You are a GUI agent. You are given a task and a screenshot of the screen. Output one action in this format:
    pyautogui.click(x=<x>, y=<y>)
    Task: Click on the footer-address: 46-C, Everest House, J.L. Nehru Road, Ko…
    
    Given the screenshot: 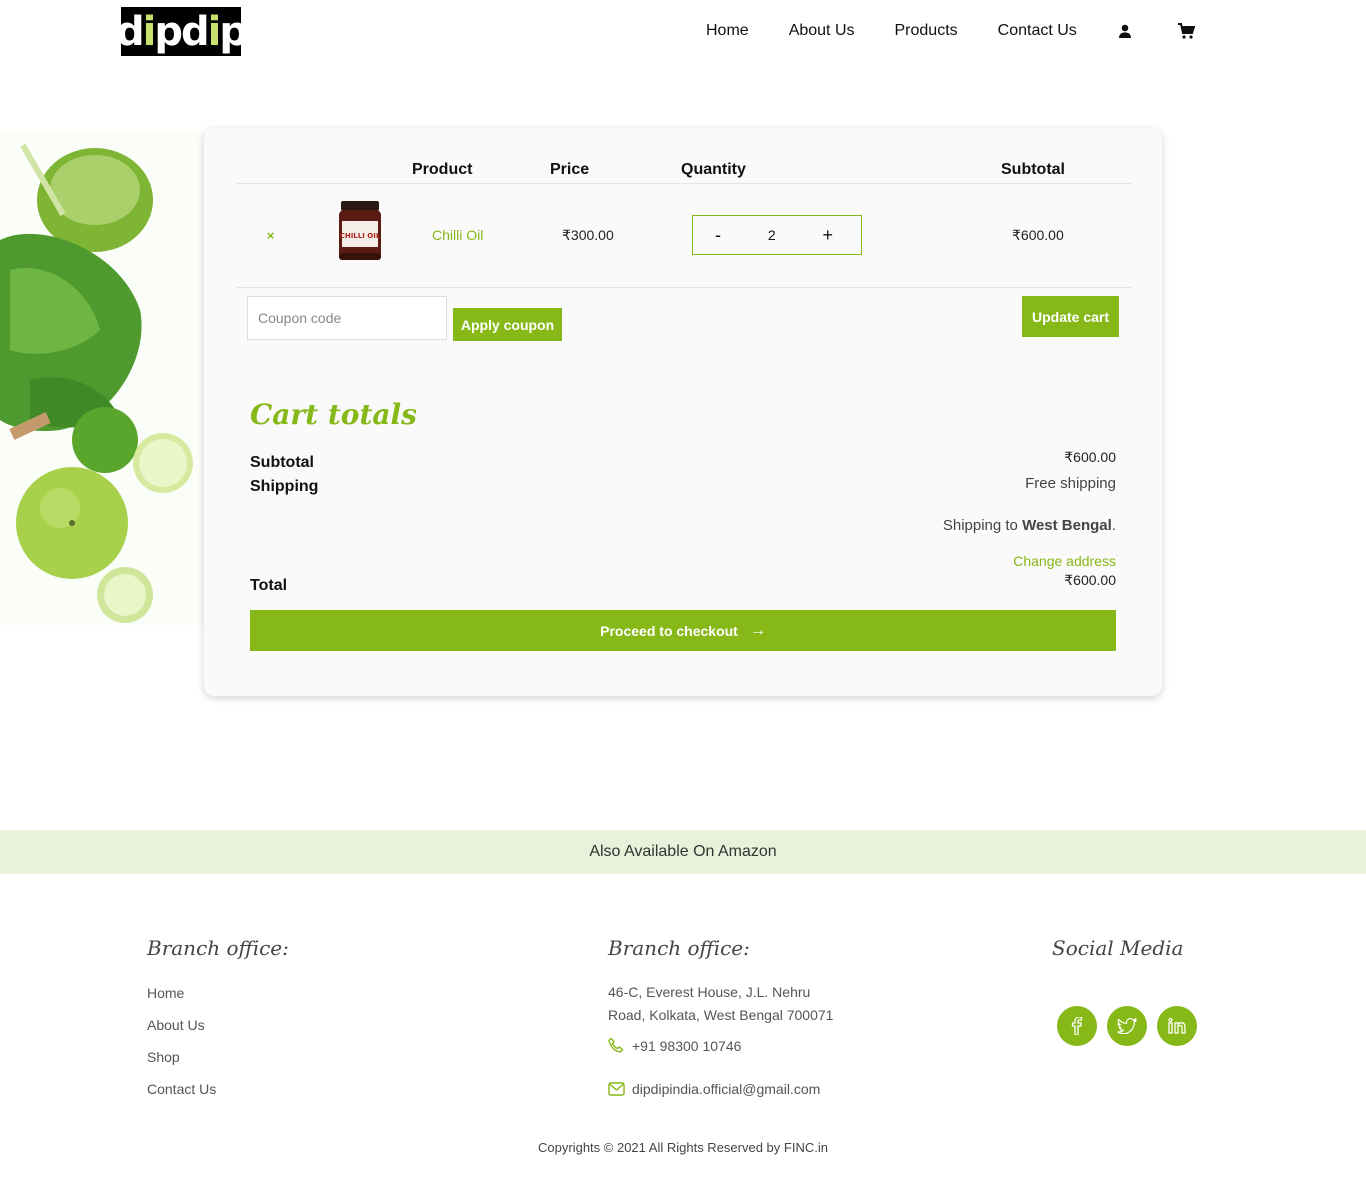 What is the action you would take?
    pyautogui.click(x=721, y=1003)
    